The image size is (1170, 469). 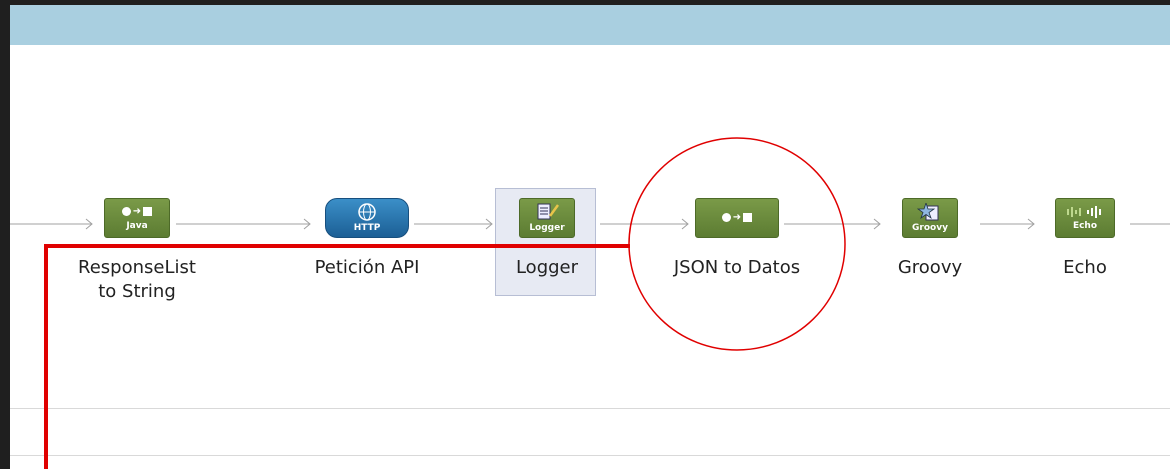 What do you see at coordinates (367, 267) in the screenshot?
I see `node-label: Petición API` at bounding box center [367, 267].